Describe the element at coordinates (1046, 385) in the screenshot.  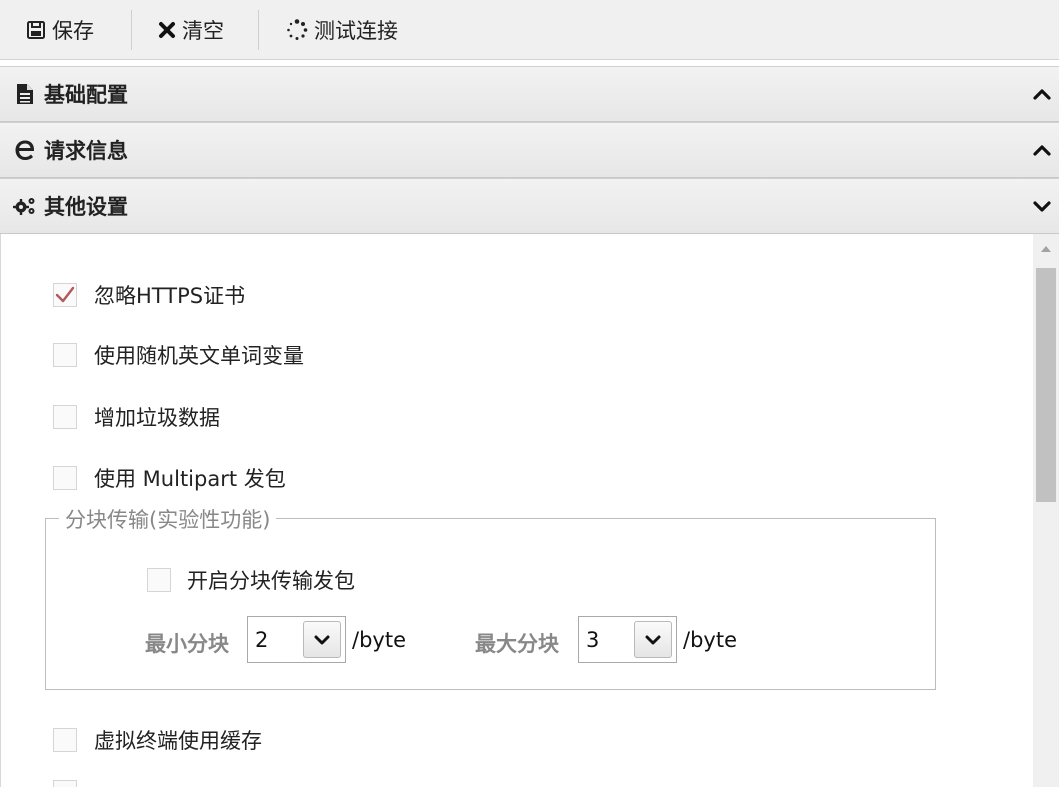
I see `scrollbar-thumb` at that location.